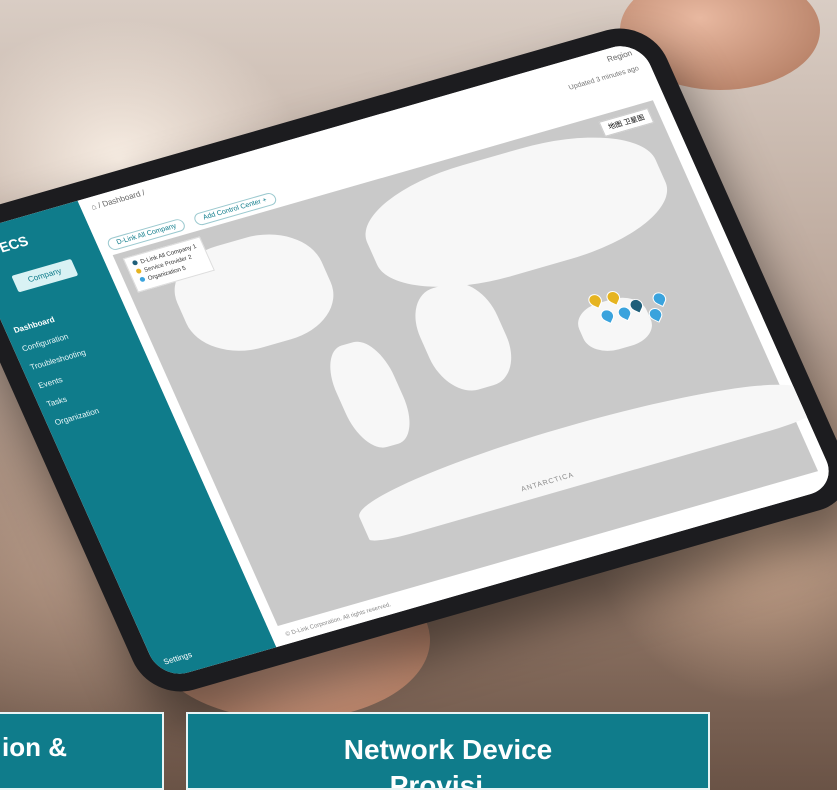  I want to click on settings-link: Settings, so click(177, 658).